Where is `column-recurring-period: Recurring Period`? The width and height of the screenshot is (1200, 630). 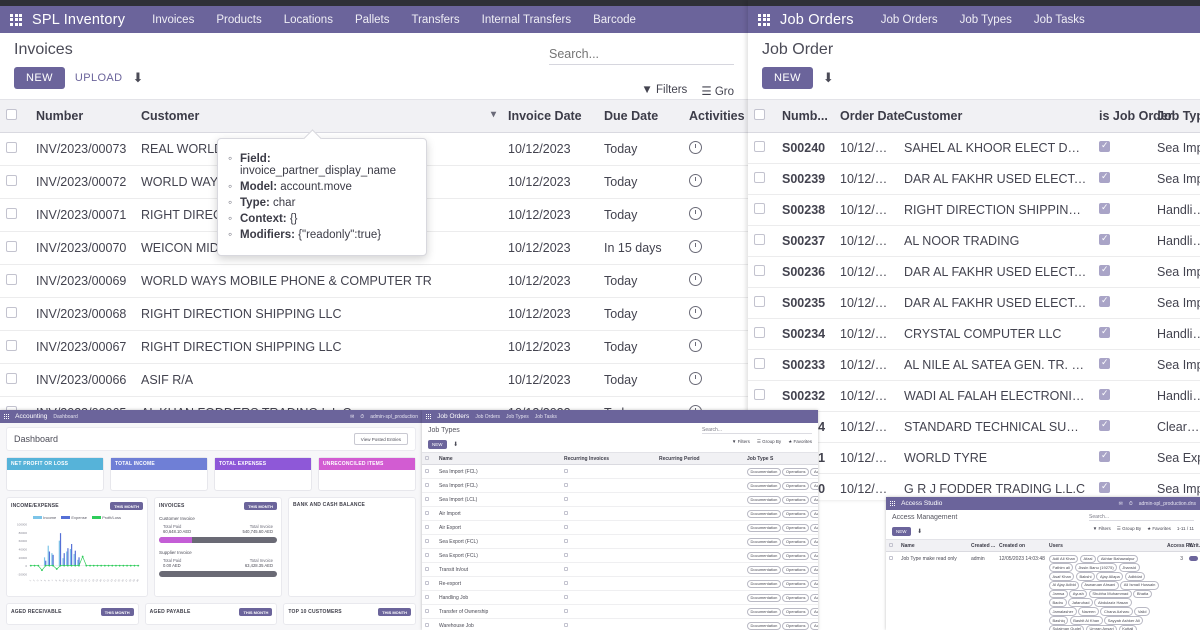
column-recurring-period: Recurring Period is located at coordinates (700, 458).